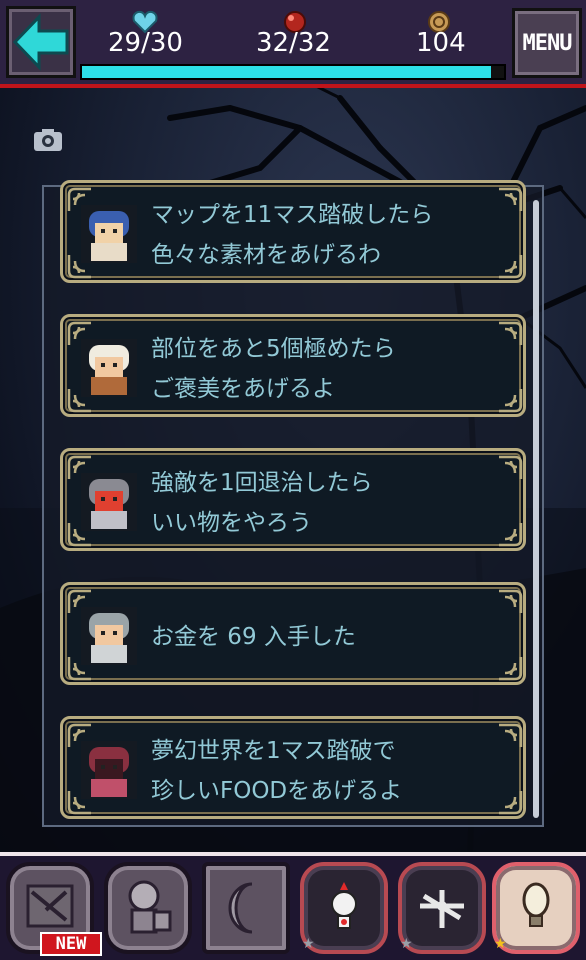  I want to click on quest-line-2: ご褒美をあげるよ, so click(243, 389).